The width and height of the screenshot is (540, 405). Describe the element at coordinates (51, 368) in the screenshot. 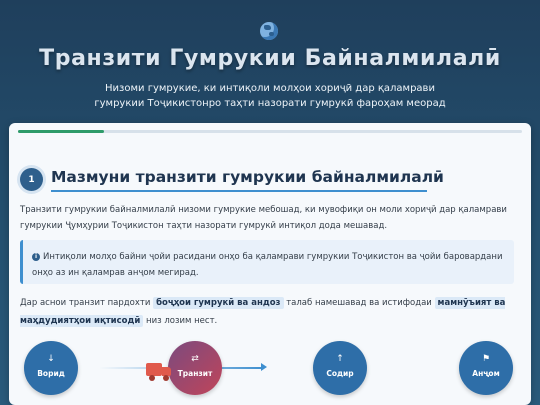

I see `flow-node-import: ↓ Ворид` at that location.